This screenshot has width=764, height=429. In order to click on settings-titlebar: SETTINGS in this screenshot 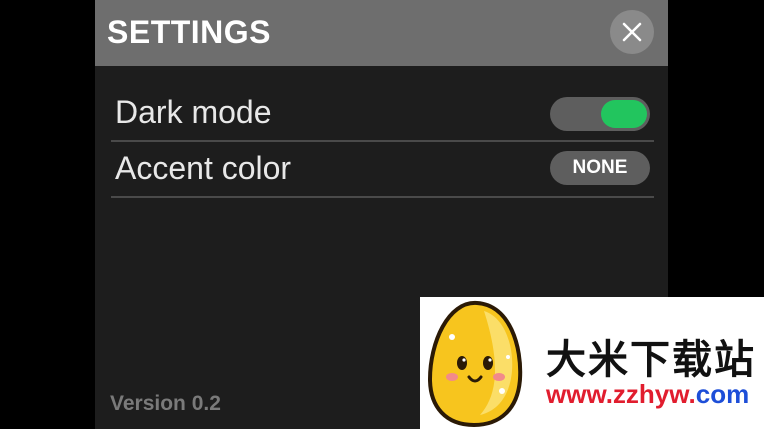, I will do `click(381, 33)`.